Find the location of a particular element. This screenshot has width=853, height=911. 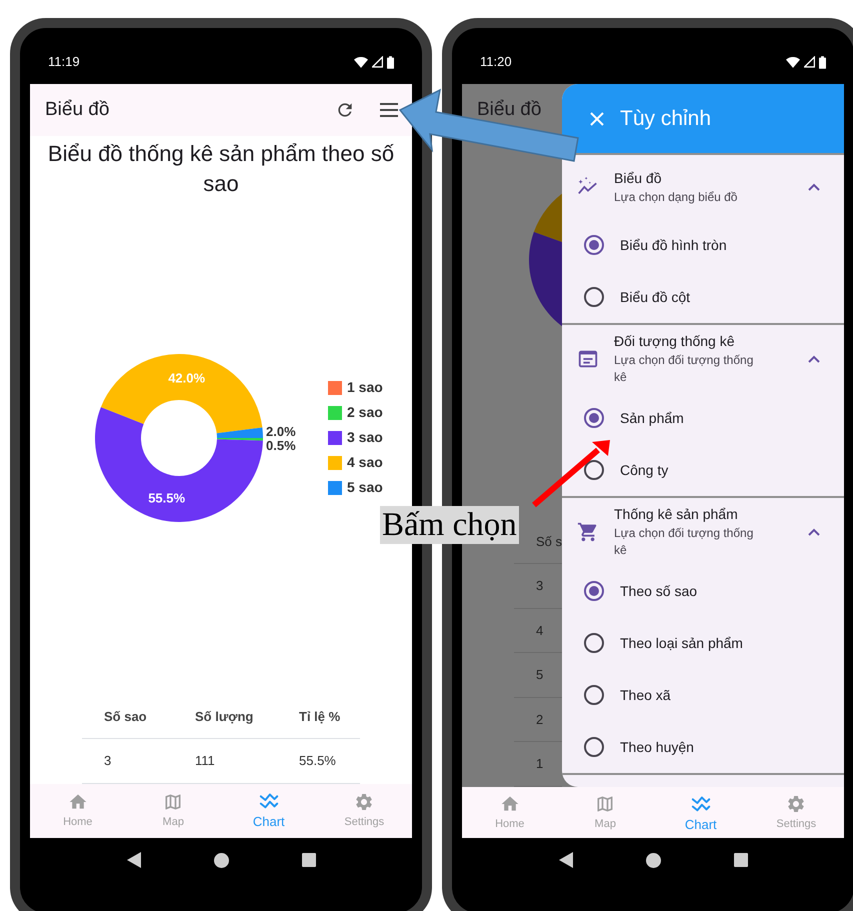

section-header: Đối tượng thống kê Lựa chọn đối tượng thống kê is located at coordinates (703, 358).